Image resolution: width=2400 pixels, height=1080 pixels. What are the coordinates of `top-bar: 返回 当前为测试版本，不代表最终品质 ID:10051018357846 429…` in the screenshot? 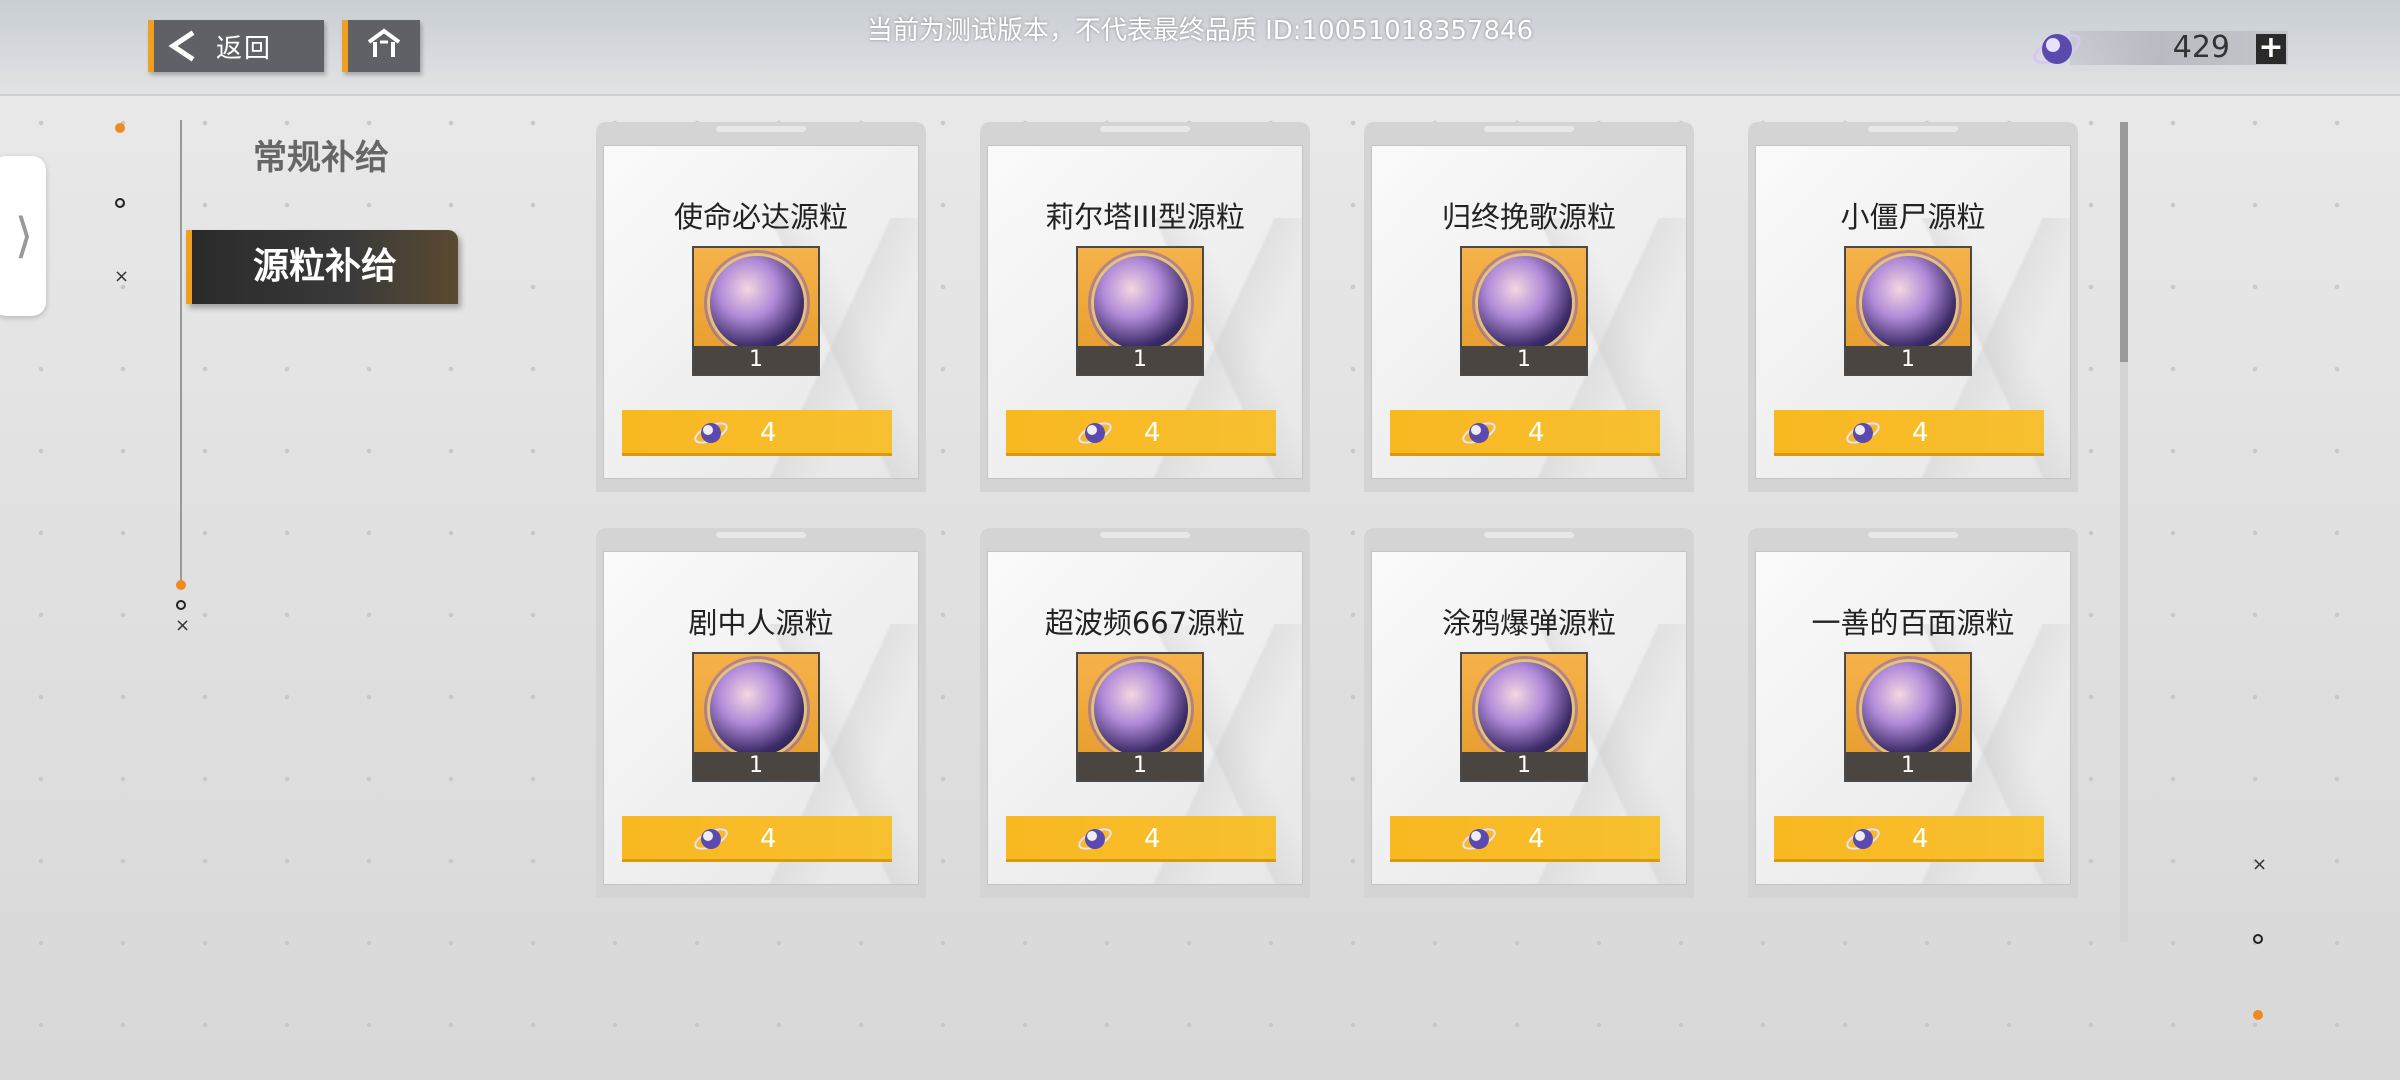 It's located at (1200, 48).